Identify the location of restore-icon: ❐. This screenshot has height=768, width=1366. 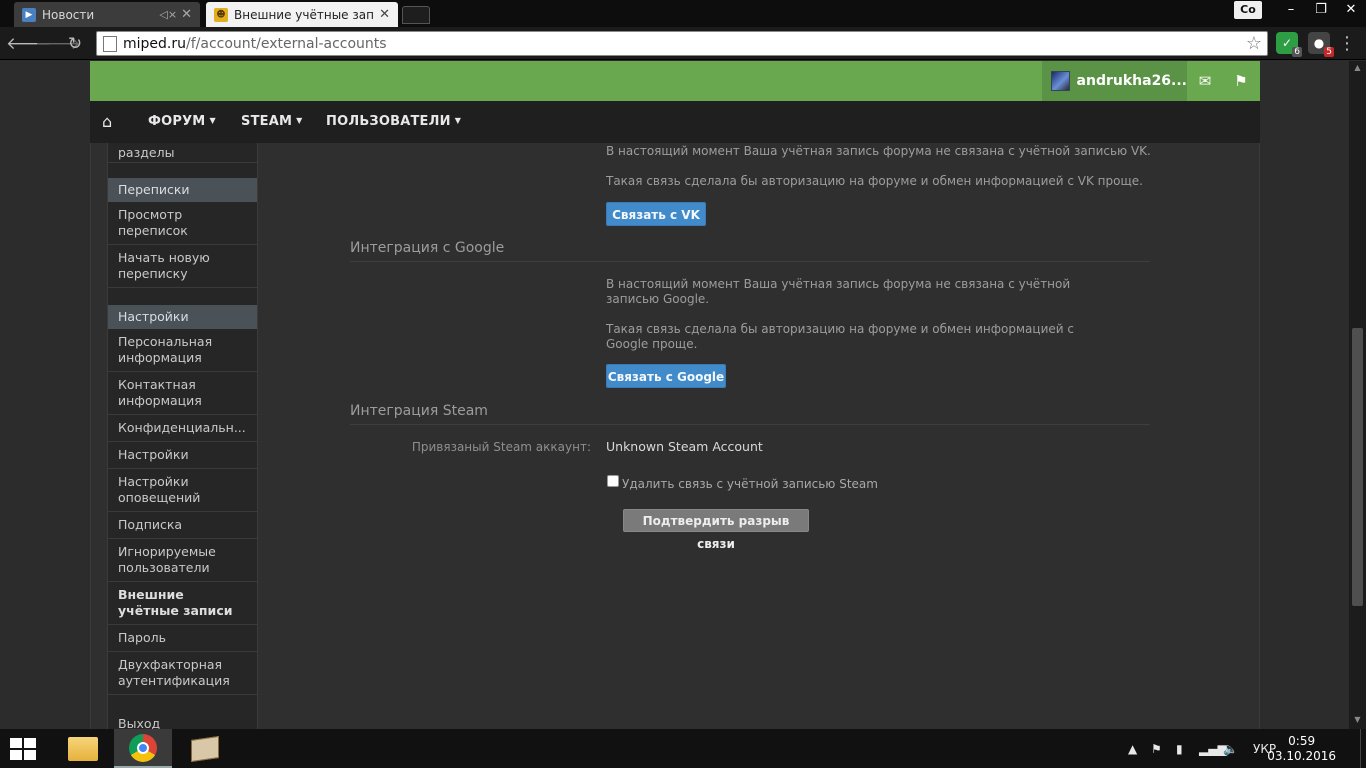
(1321, 10).